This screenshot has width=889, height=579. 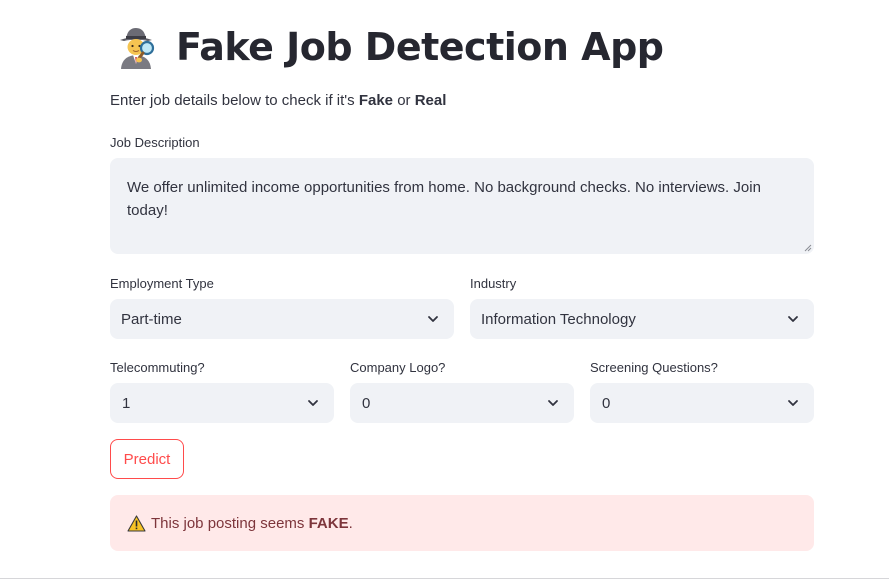 I want to click on result-prefix: This job posting seems, so click(x=230, y=523).